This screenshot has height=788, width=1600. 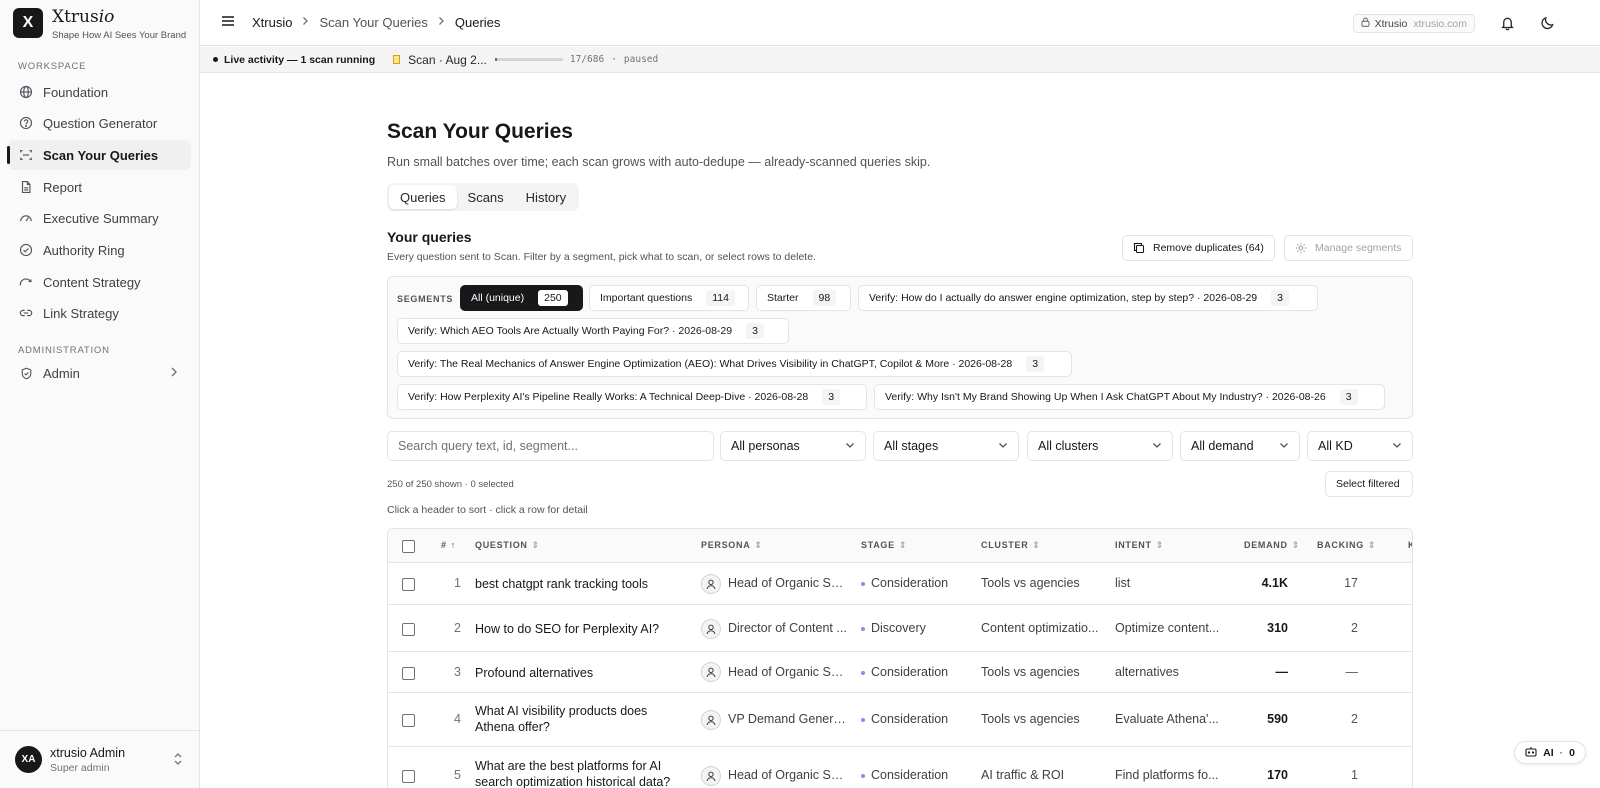 What do you see at coordinates (486, 197) in the screenshot?
I see `tab-scans: Scans` at bounding box center [486, 197].